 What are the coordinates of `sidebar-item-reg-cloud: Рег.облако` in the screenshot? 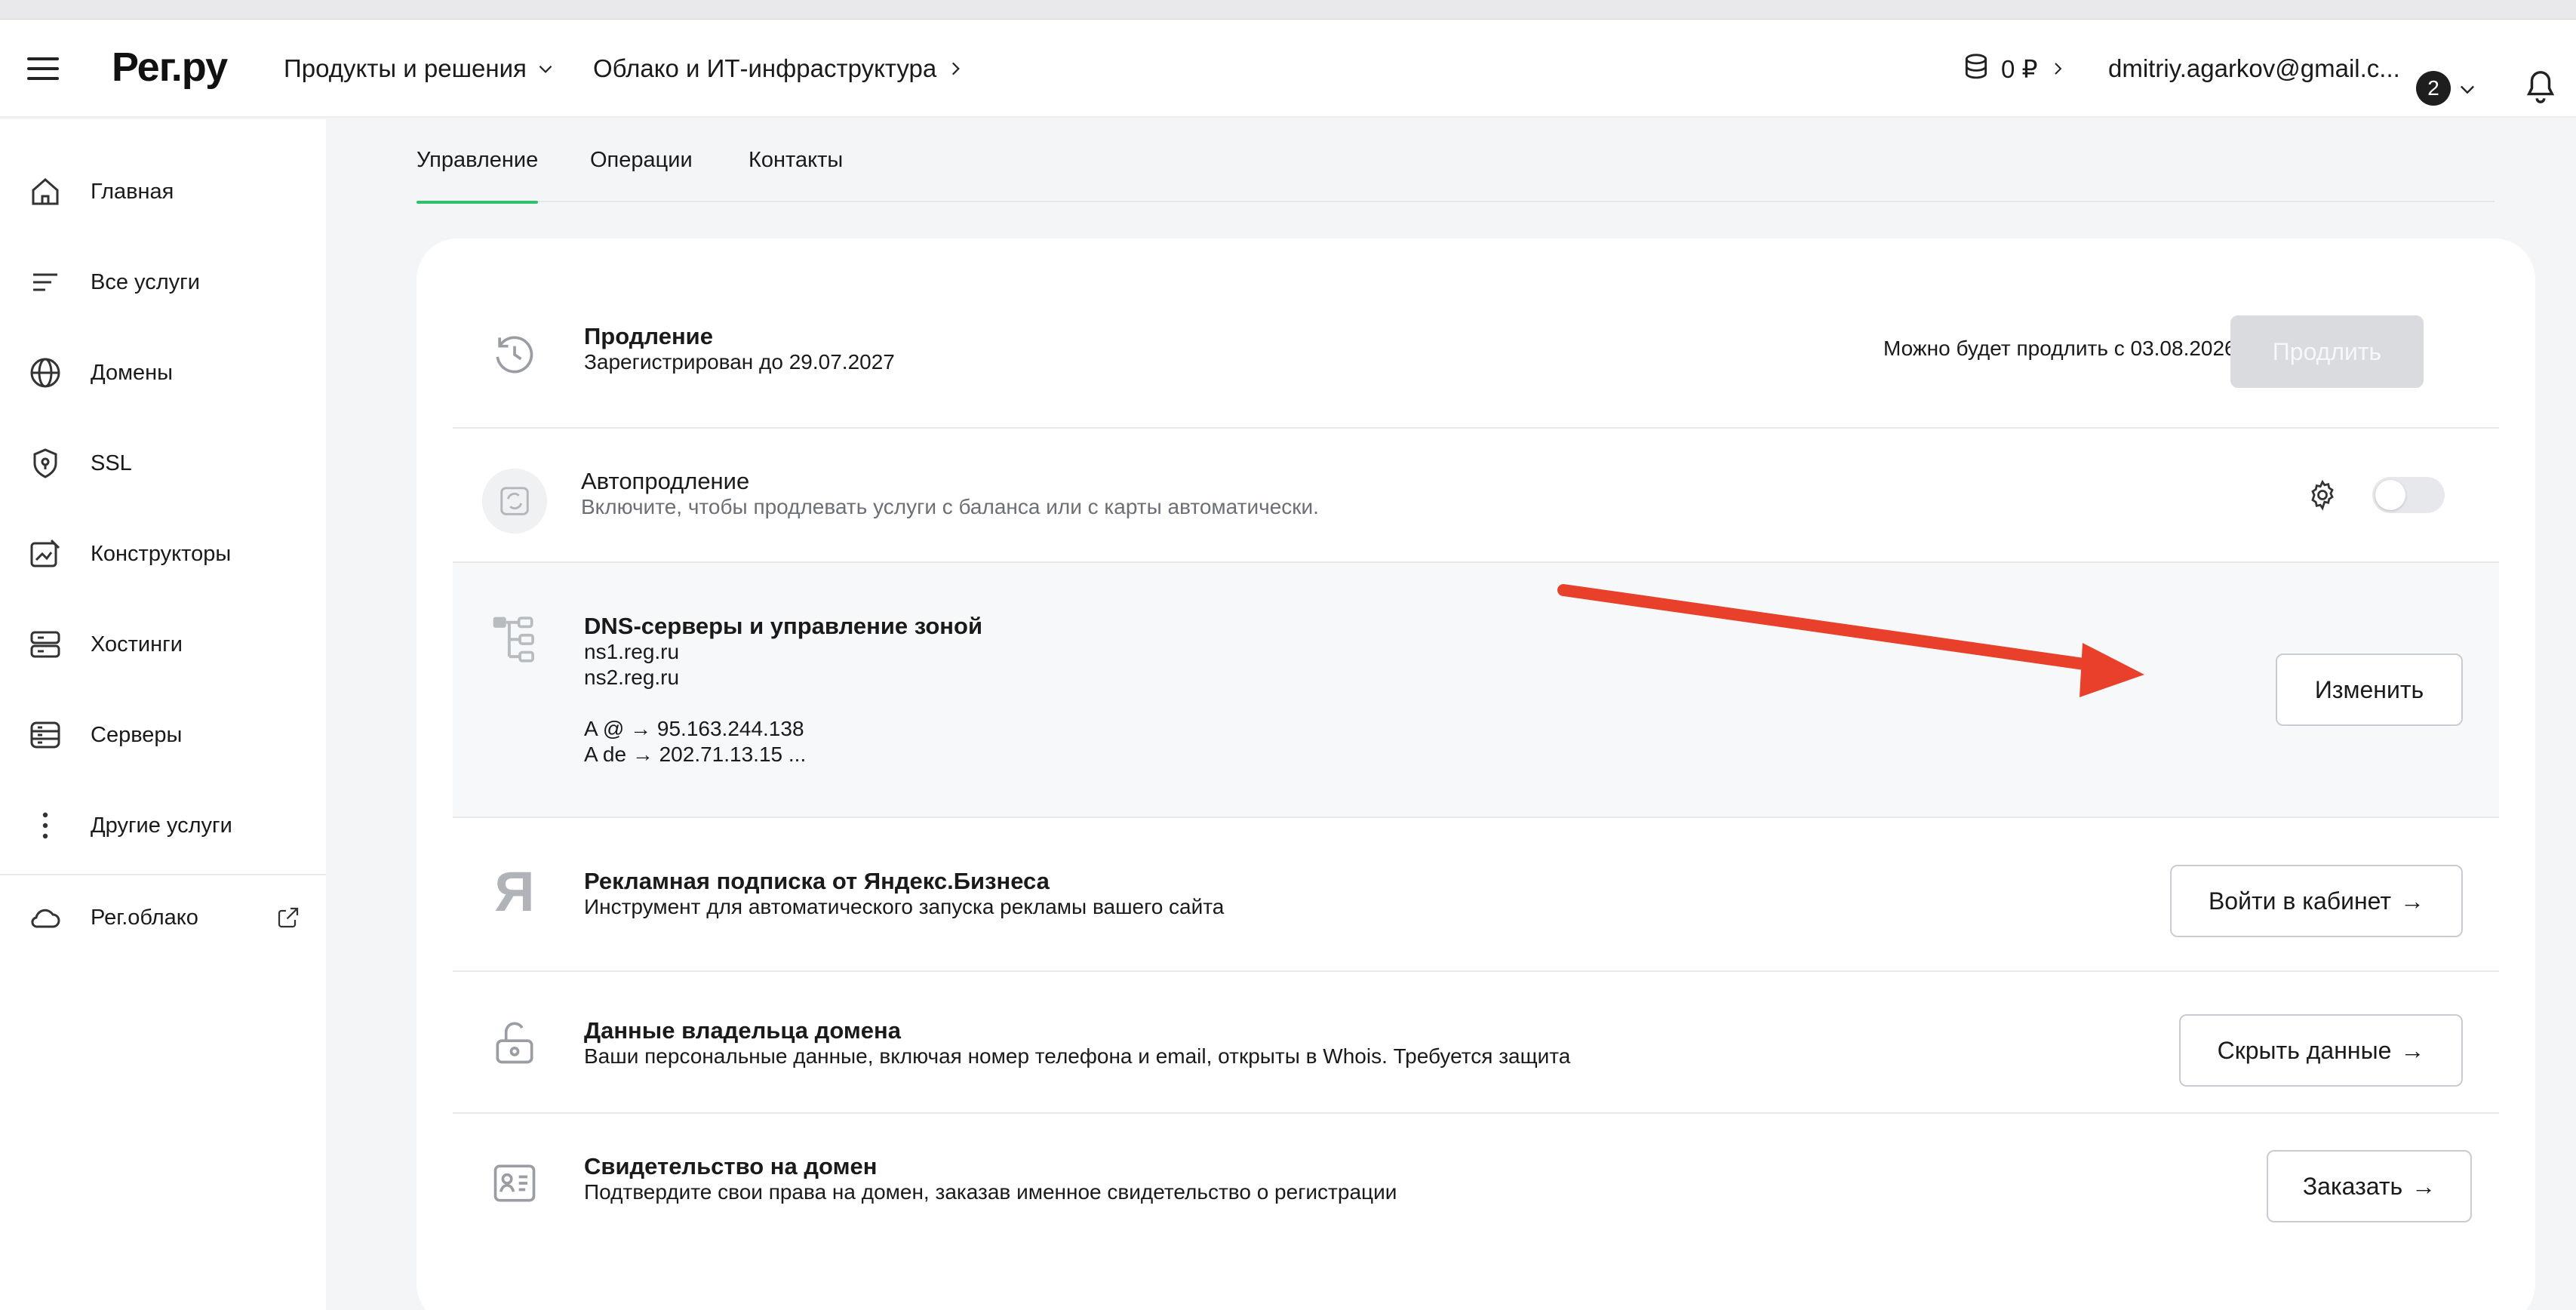 It's located at (163, 917).